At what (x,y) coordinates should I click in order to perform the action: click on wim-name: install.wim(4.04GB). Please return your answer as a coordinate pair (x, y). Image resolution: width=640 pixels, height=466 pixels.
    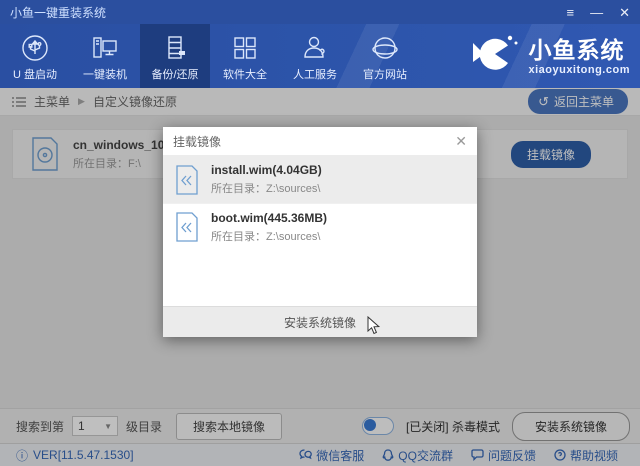
    Looking at the image, I should click on (266, 170).